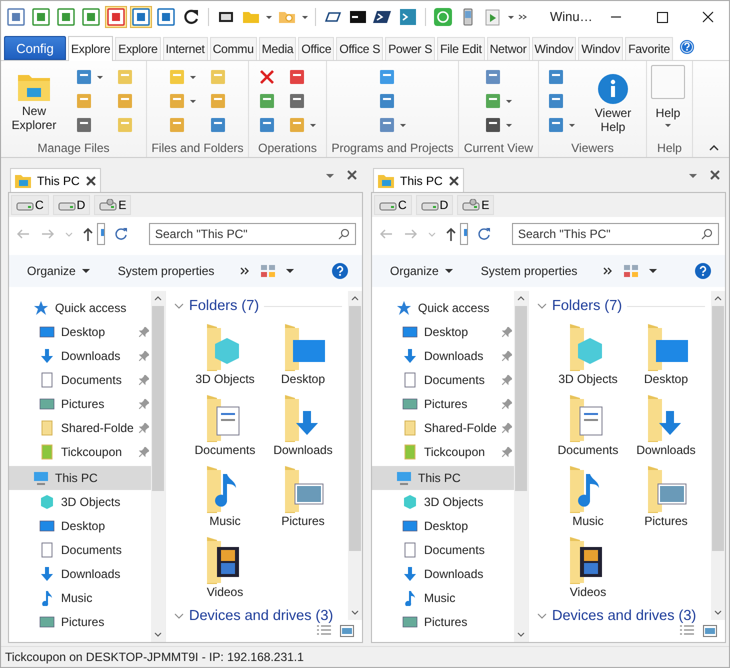  What do you see at coordinates (316, 48) in the screenshot?
I see `ribbon-tab: Office` at bounding box center [316, 48].